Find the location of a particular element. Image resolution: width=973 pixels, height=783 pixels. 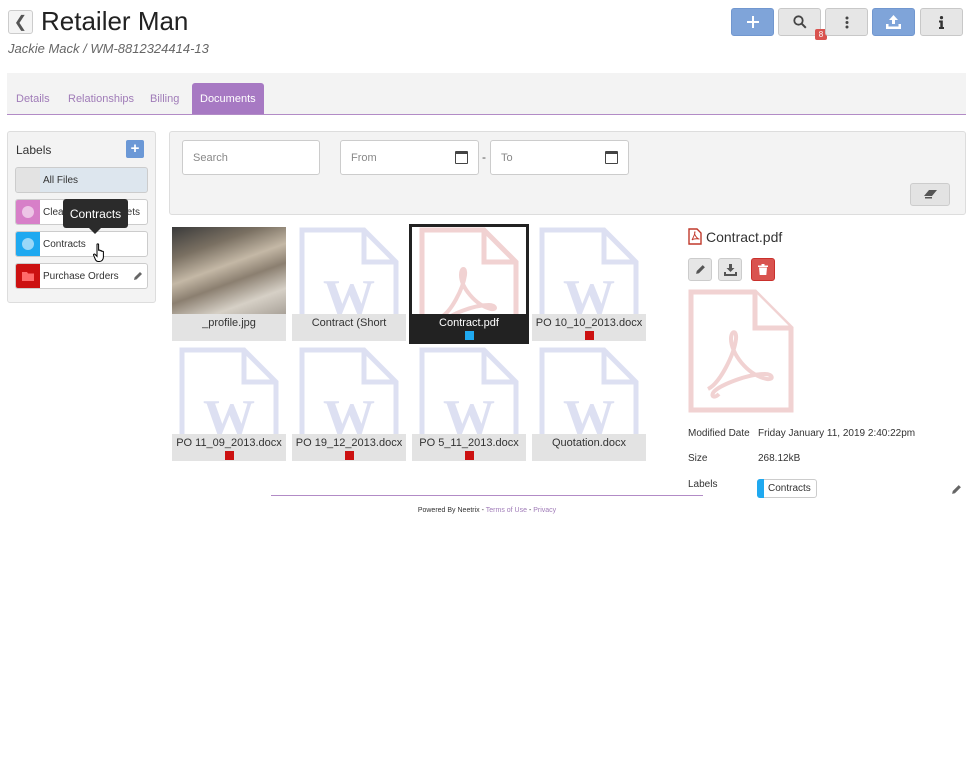

pdf-preview-icon is located at coordinates (741, 351).